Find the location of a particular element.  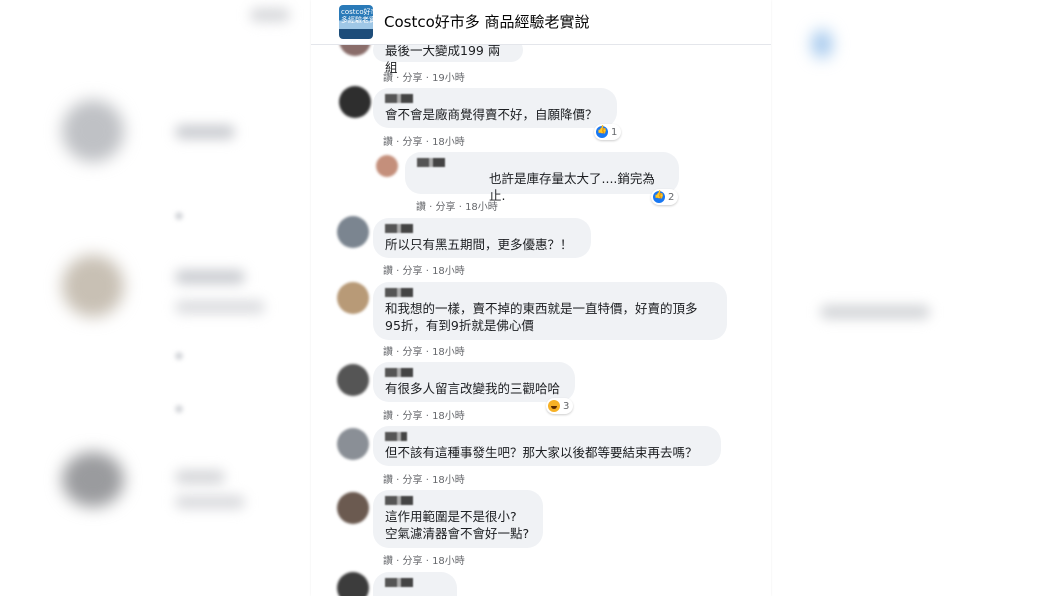

blurred-icon is located at coordinates (822, 44).